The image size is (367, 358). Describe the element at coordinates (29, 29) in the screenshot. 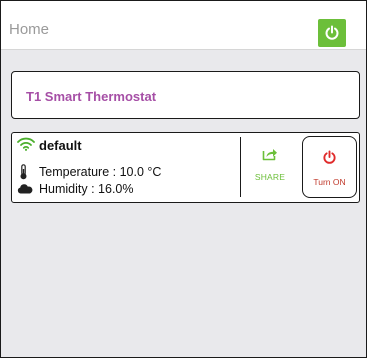

I see `page-title: Home` at that location.